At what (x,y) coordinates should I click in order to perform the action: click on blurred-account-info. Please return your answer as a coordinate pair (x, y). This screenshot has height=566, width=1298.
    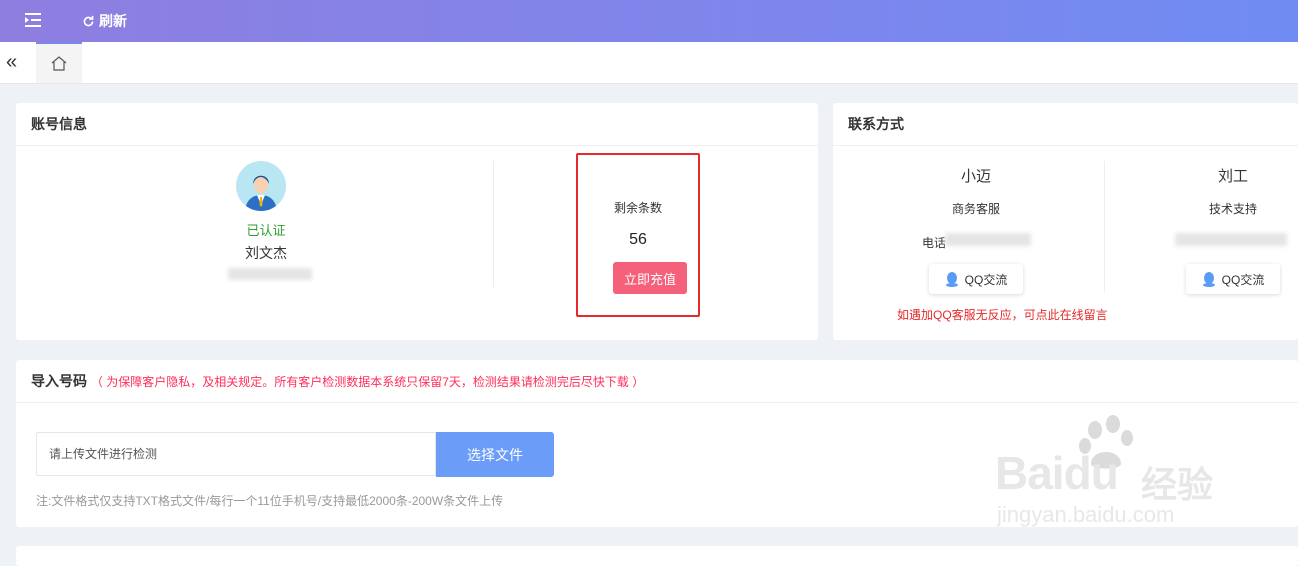
    Looking at the image, I should click on (270, 274).